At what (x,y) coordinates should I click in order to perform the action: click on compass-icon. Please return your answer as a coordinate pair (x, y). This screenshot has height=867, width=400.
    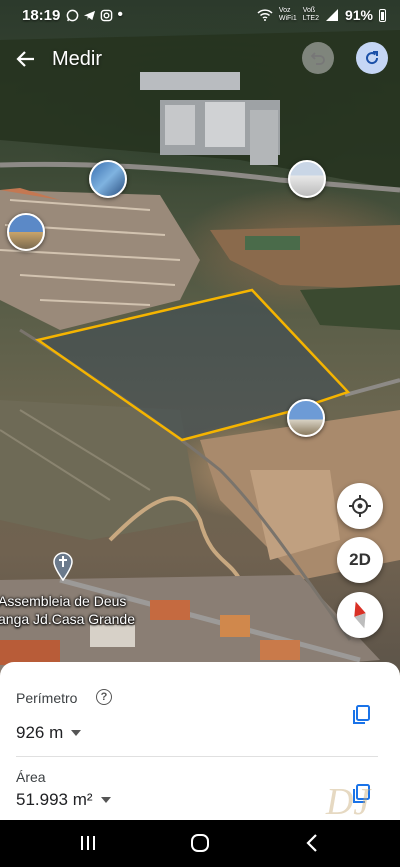
    Looking at the image, I should click on (360, 615).